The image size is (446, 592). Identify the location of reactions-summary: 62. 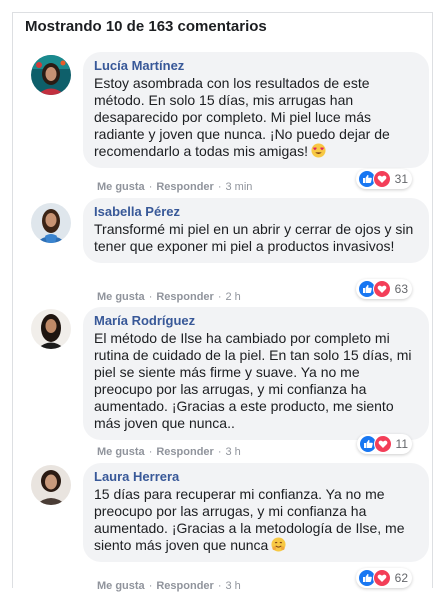
(383, 578).